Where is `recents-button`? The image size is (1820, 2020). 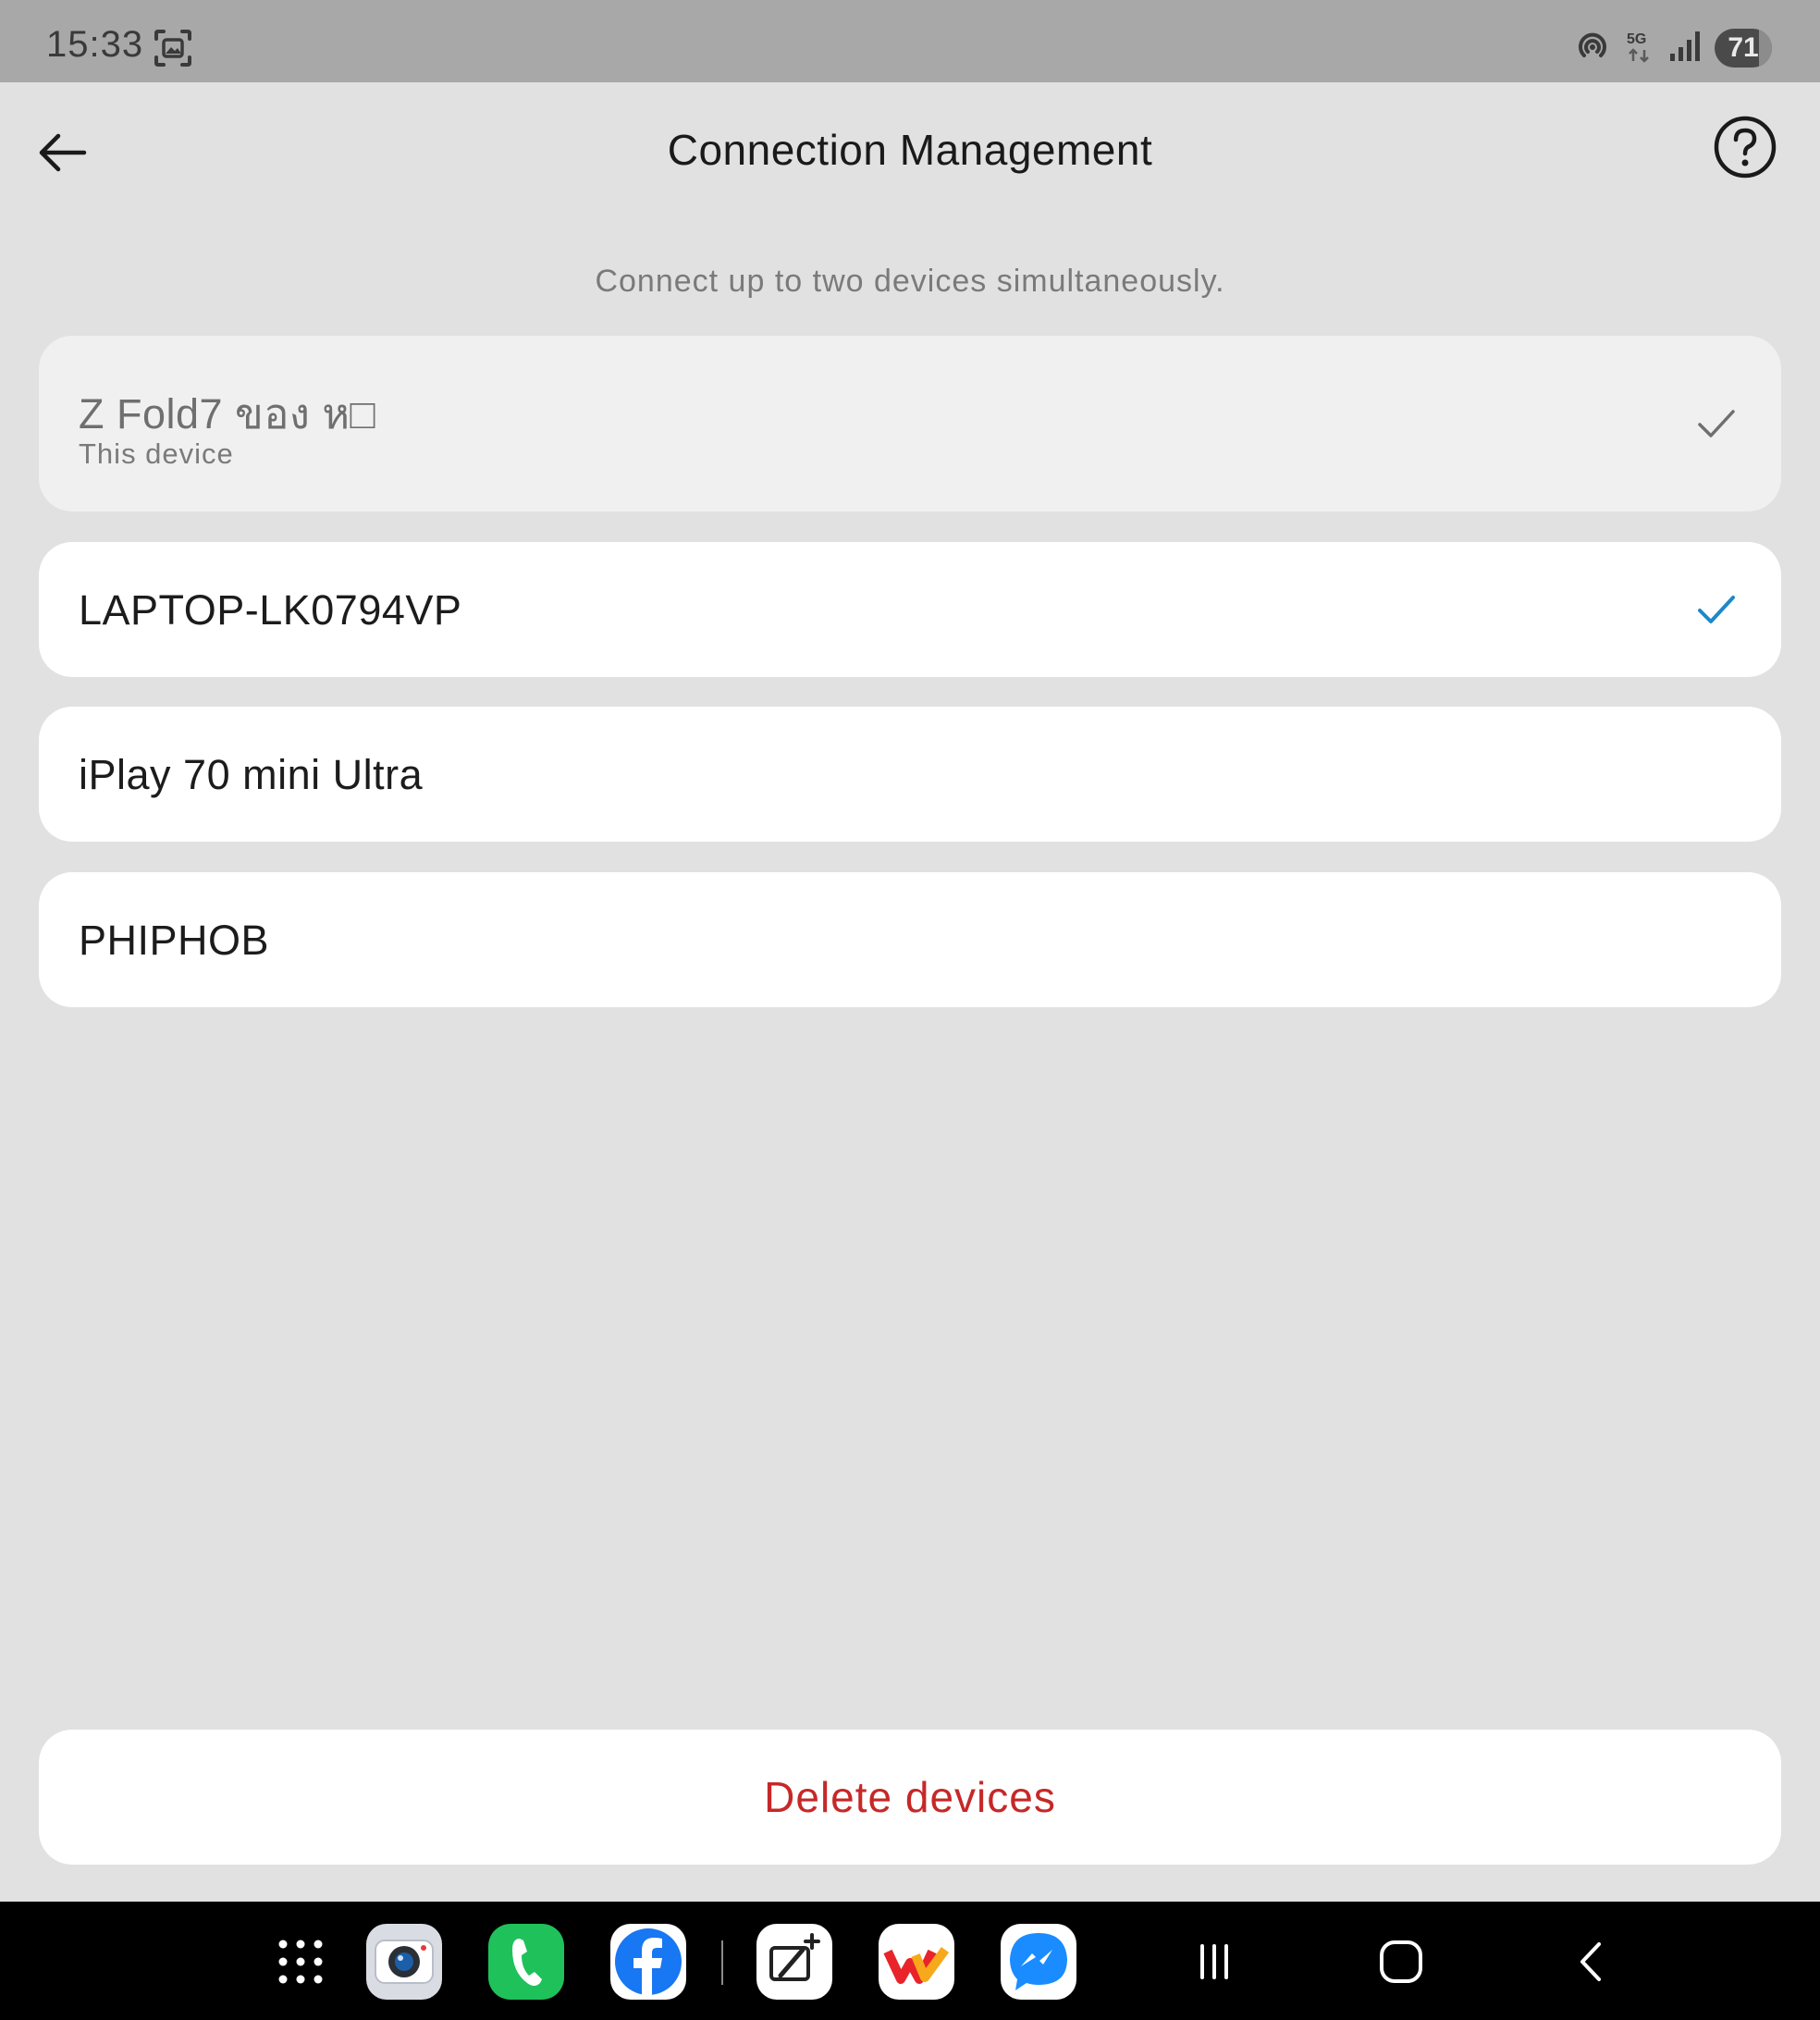 recents-button is located at coordinates (1214, 1961).